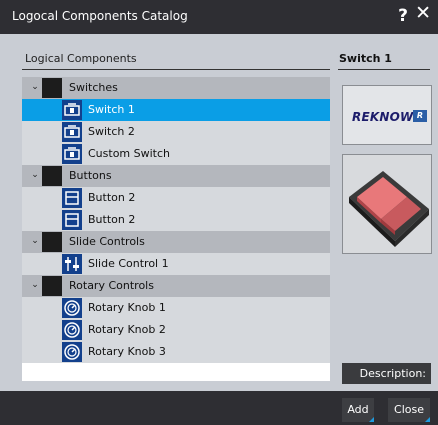 The height and width of the screenshot is (425, 438). Describe the element at coordinates (129, 153) in the screenshot. I see `tree-item-label: Custom Switch` at that location.